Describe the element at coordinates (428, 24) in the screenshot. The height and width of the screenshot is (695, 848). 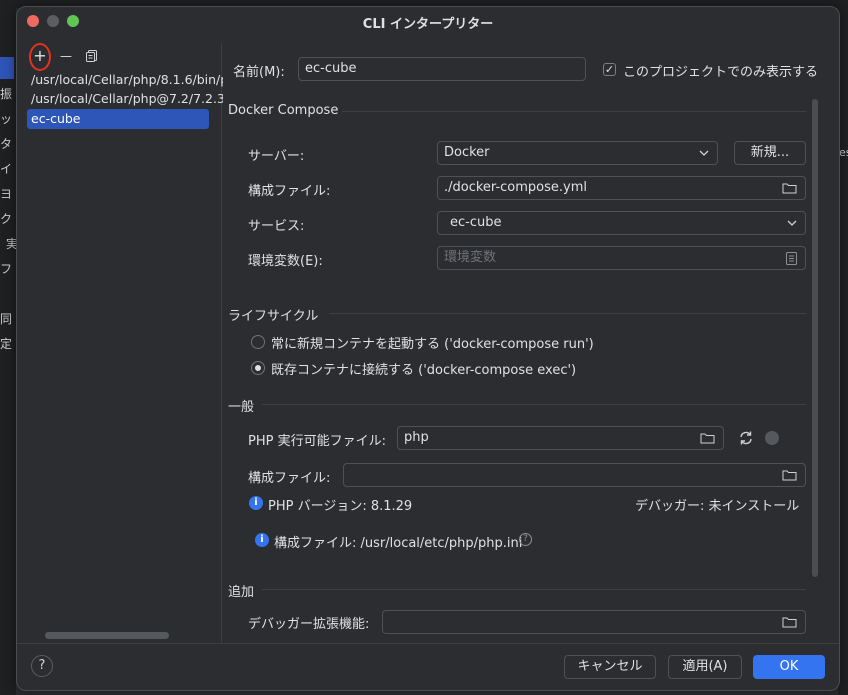
I see `dialog-title: CLI インタープリター` at that location.